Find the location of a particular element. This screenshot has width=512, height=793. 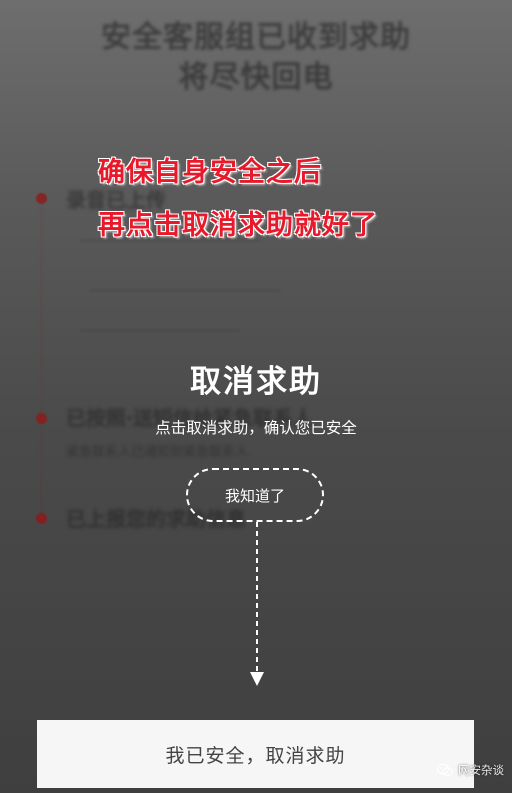

background-timeline is located at coordinates (41, 475).